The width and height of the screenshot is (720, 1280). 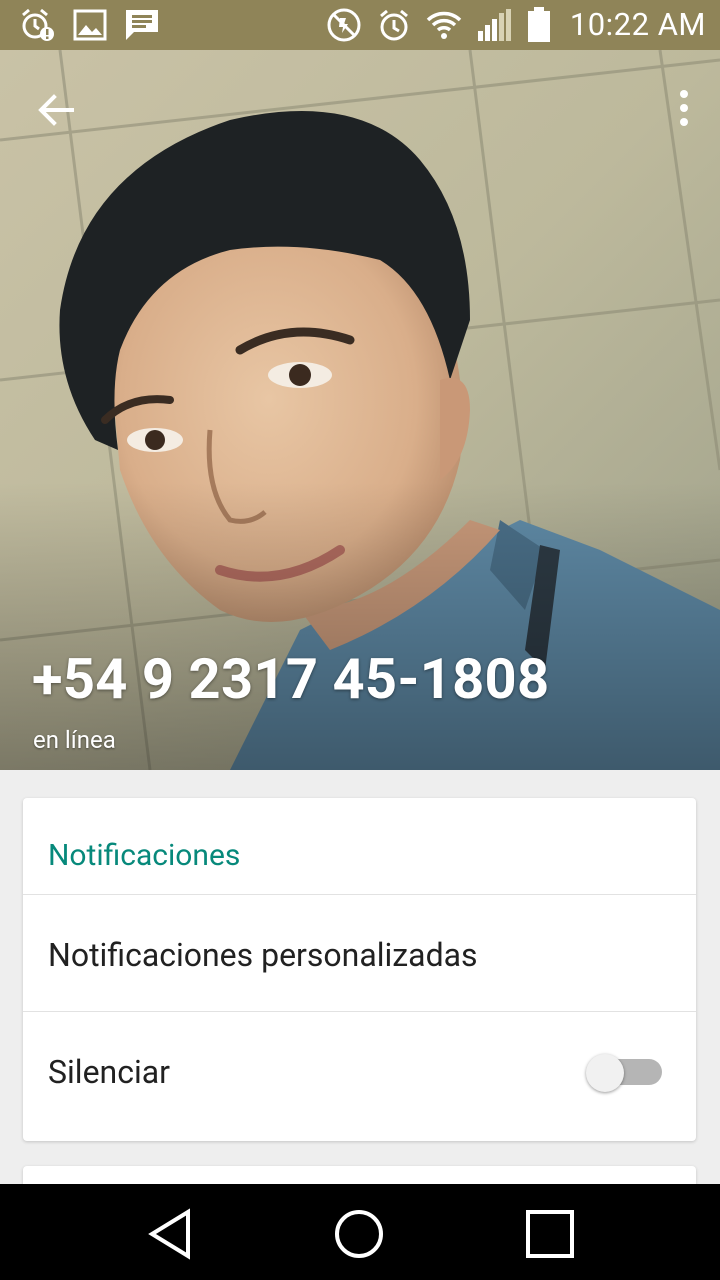 I want to click on battery-icon, so click(x=538, y=24).